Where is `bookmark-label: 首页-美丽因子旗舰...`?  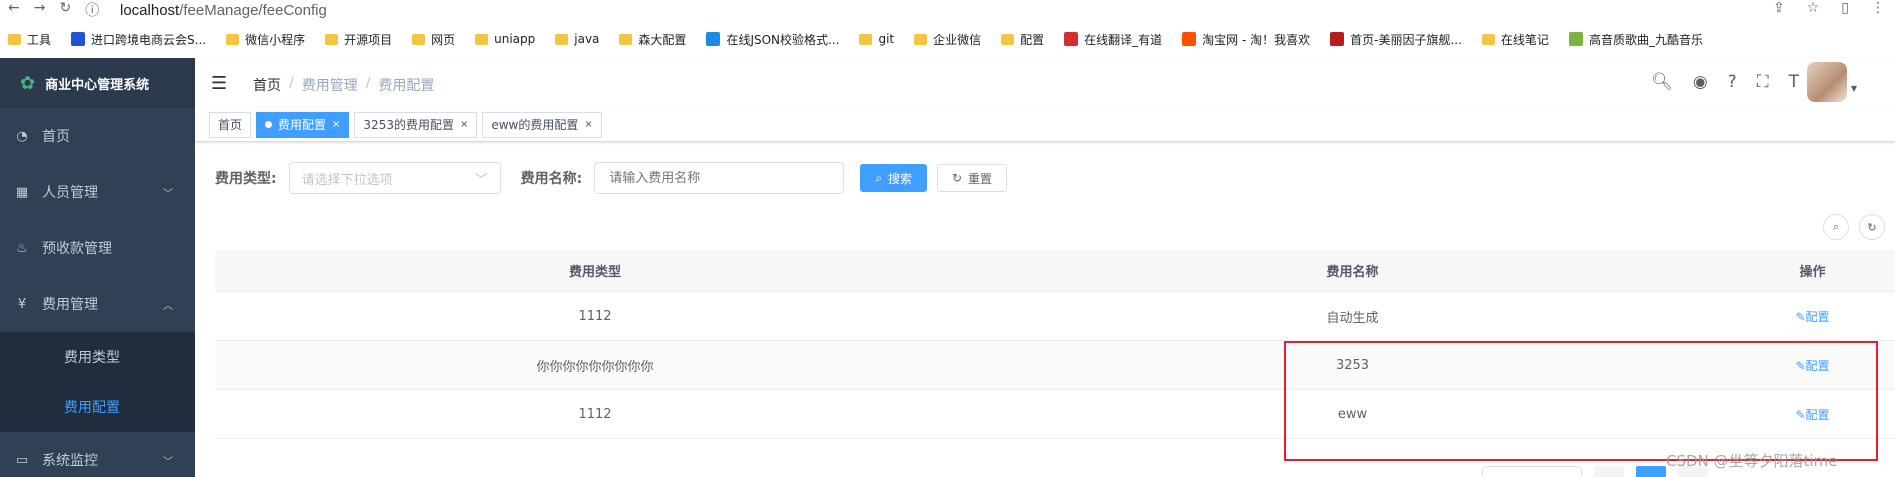 bookmark-label: 首页-美丽因子旗舰... is located at coordinates (1406, 39).